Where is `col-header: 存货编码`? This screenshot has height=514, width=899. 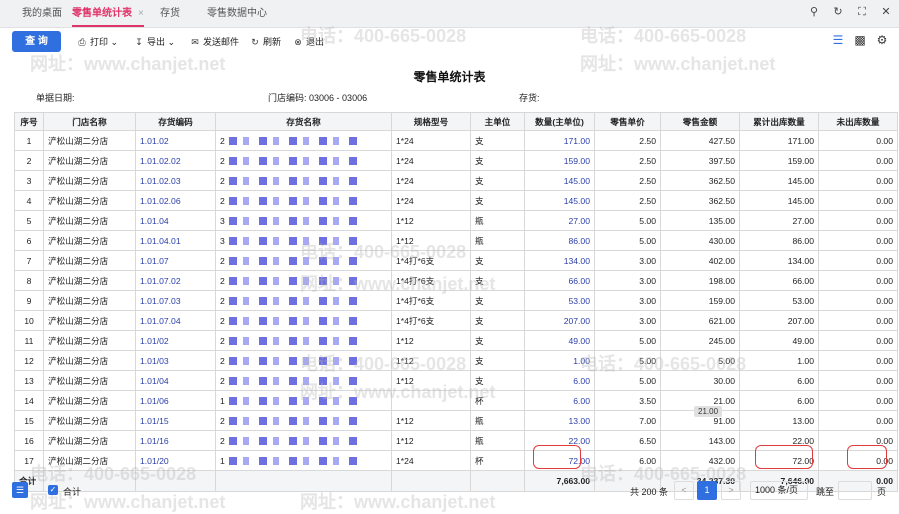
col-header: 存货编码 is located at coordinates (175, 121).